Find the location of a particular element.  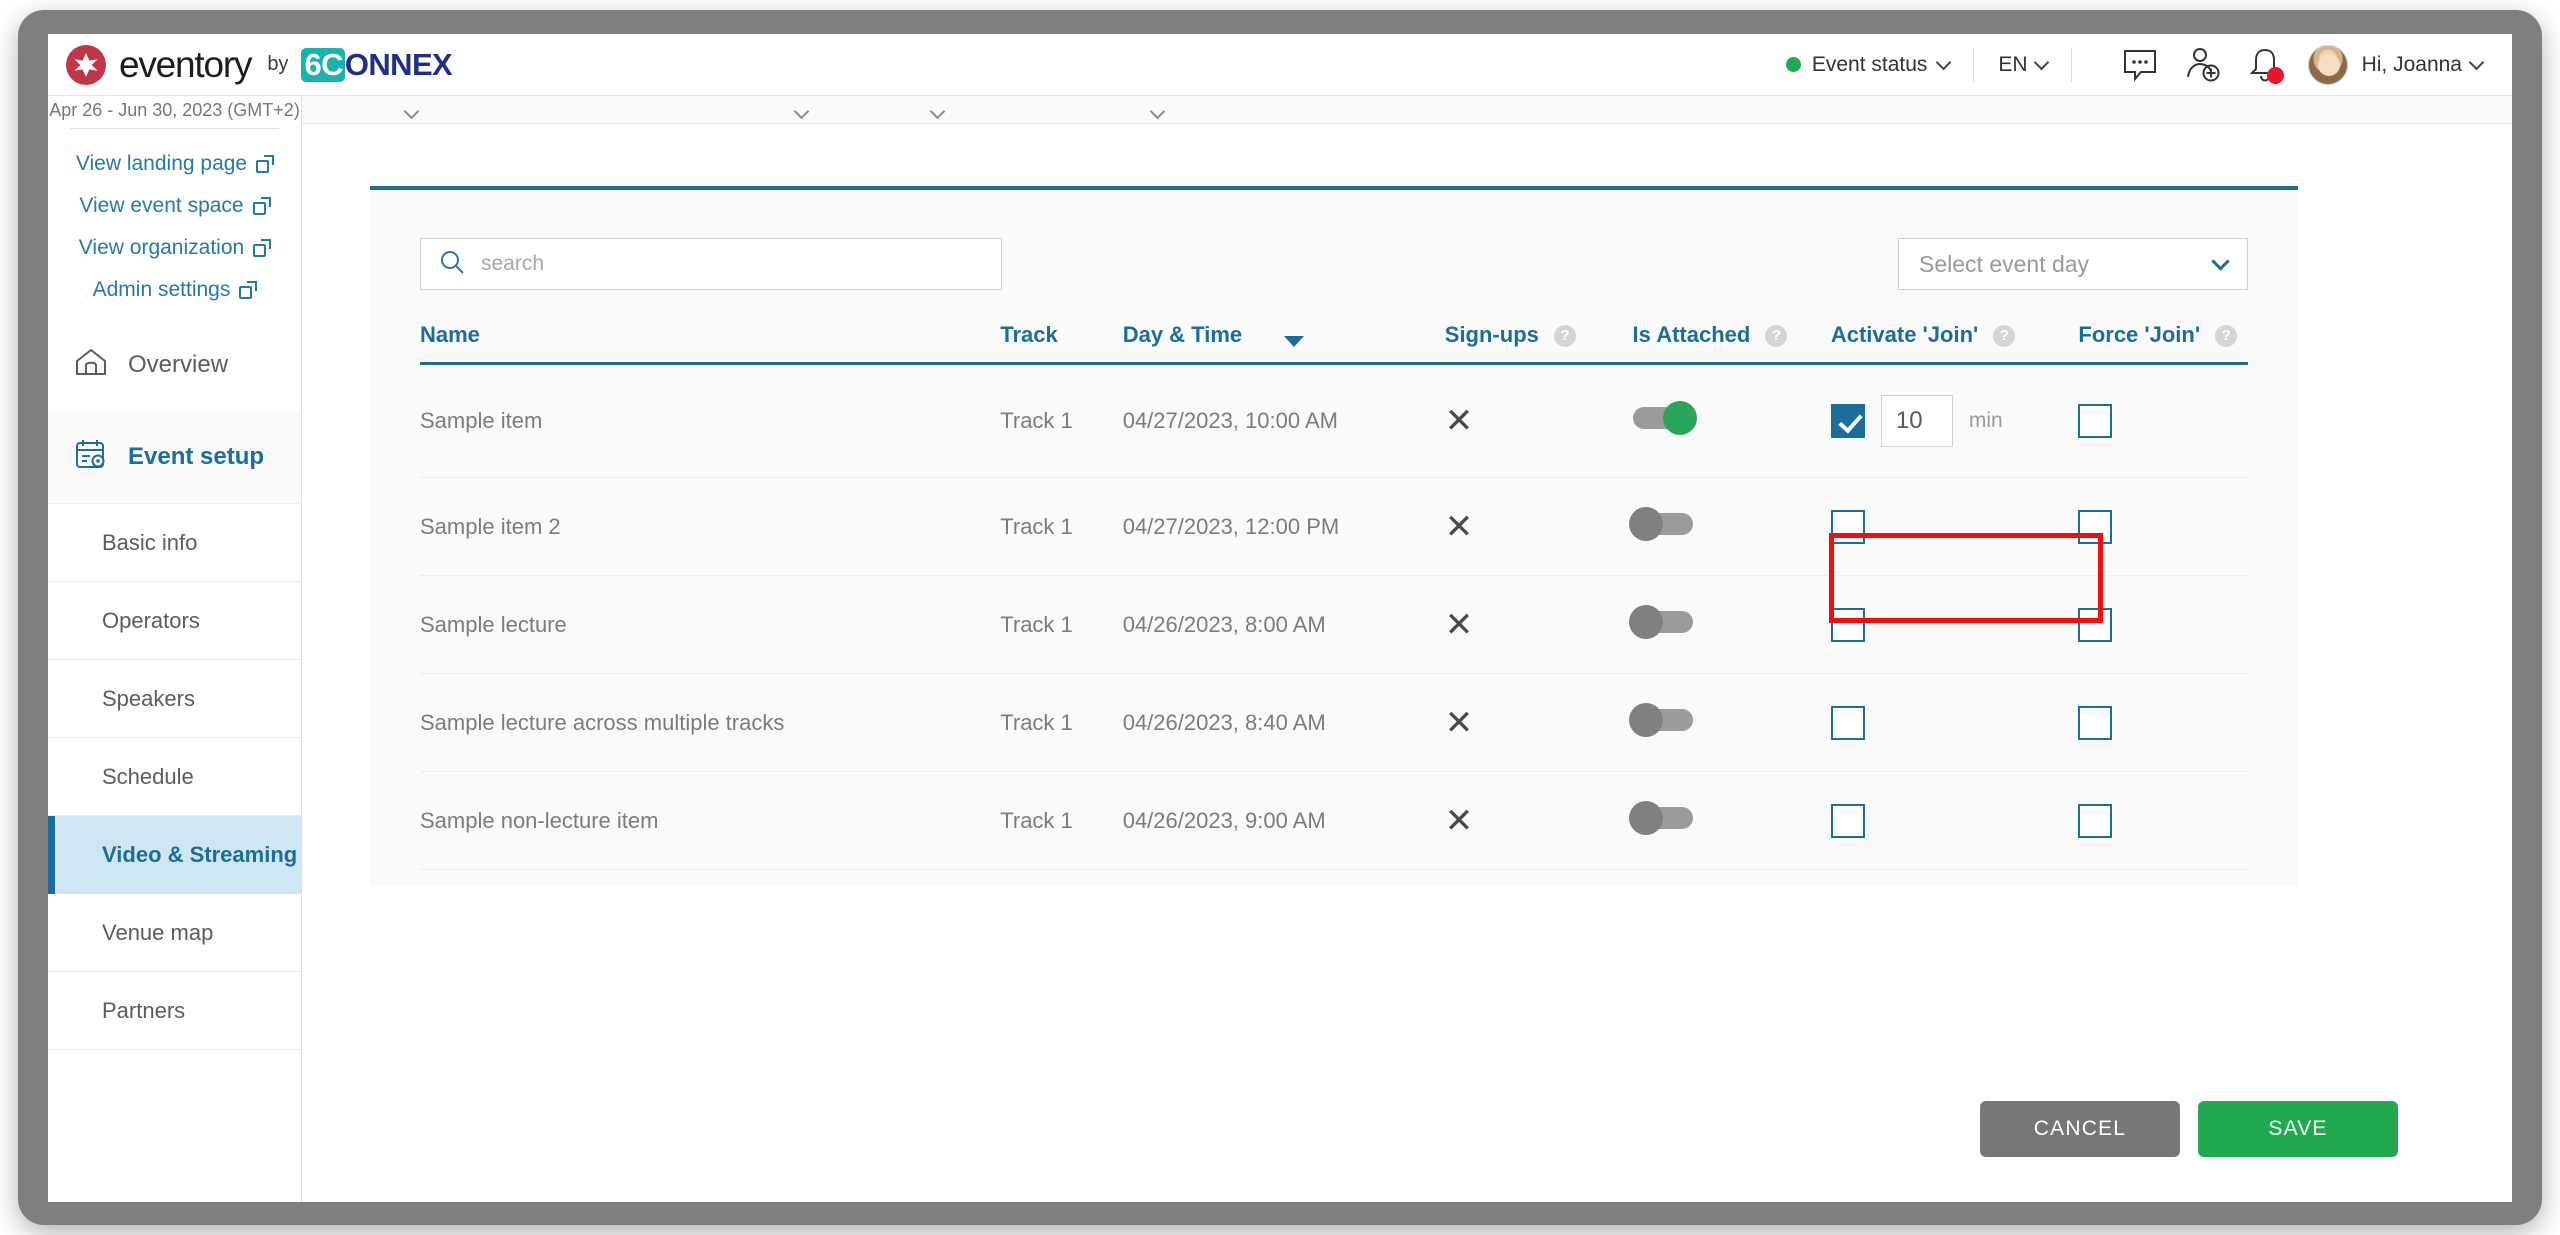

avatar is located at coordinates (2327, 64).